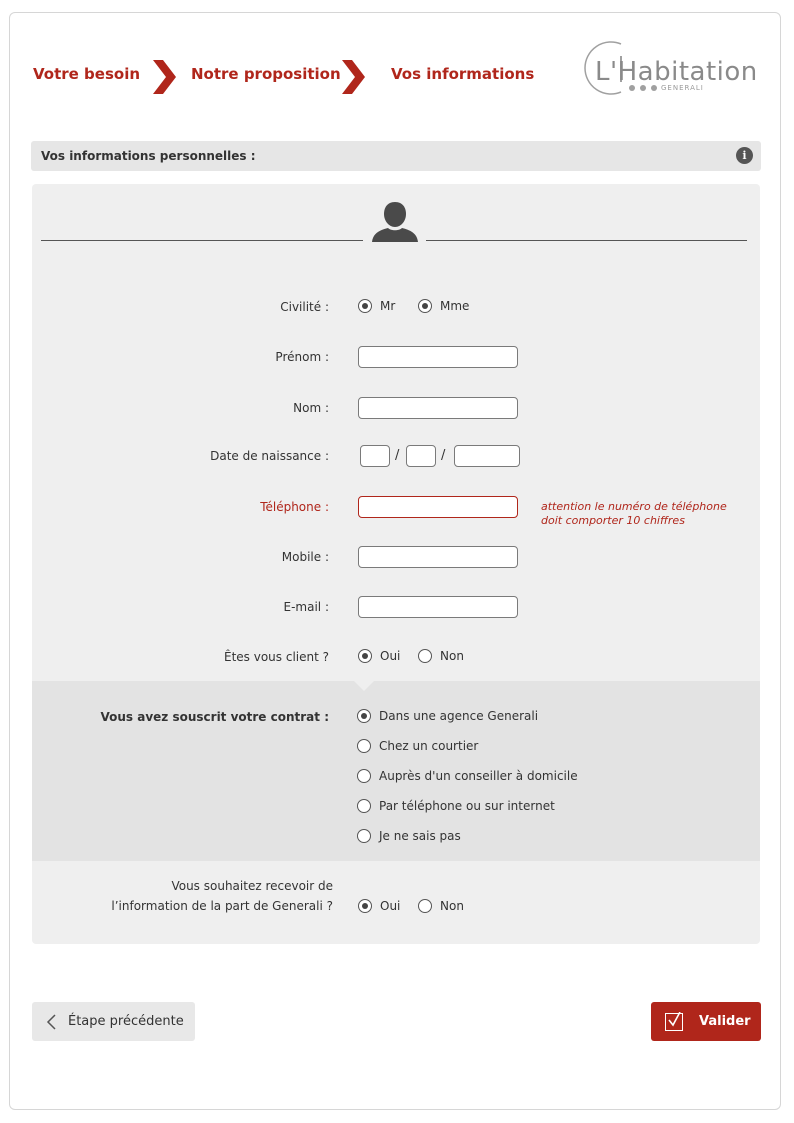 The height and width of the screenshot is (1123, 794). What do you see at coordinates (215, 717) in the screenshot?
I see `contrat-label: Vous avez souscrit votre contrat :` at bounding box center [215, 717].